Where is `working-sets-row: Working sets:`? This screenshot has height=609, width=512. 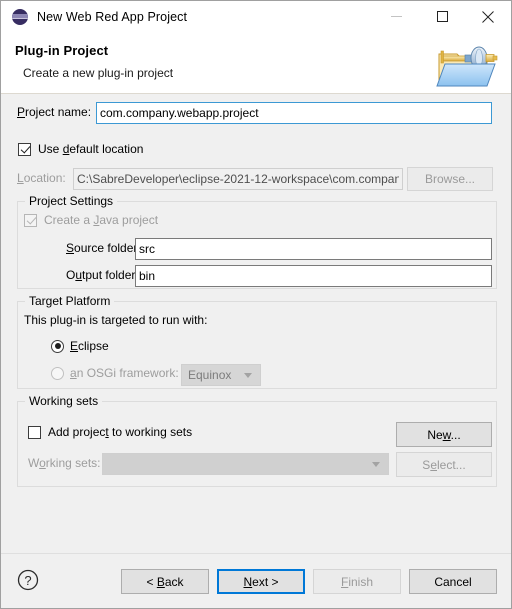
working-sets-row: Working sets: is located at coordinates (64, 463).